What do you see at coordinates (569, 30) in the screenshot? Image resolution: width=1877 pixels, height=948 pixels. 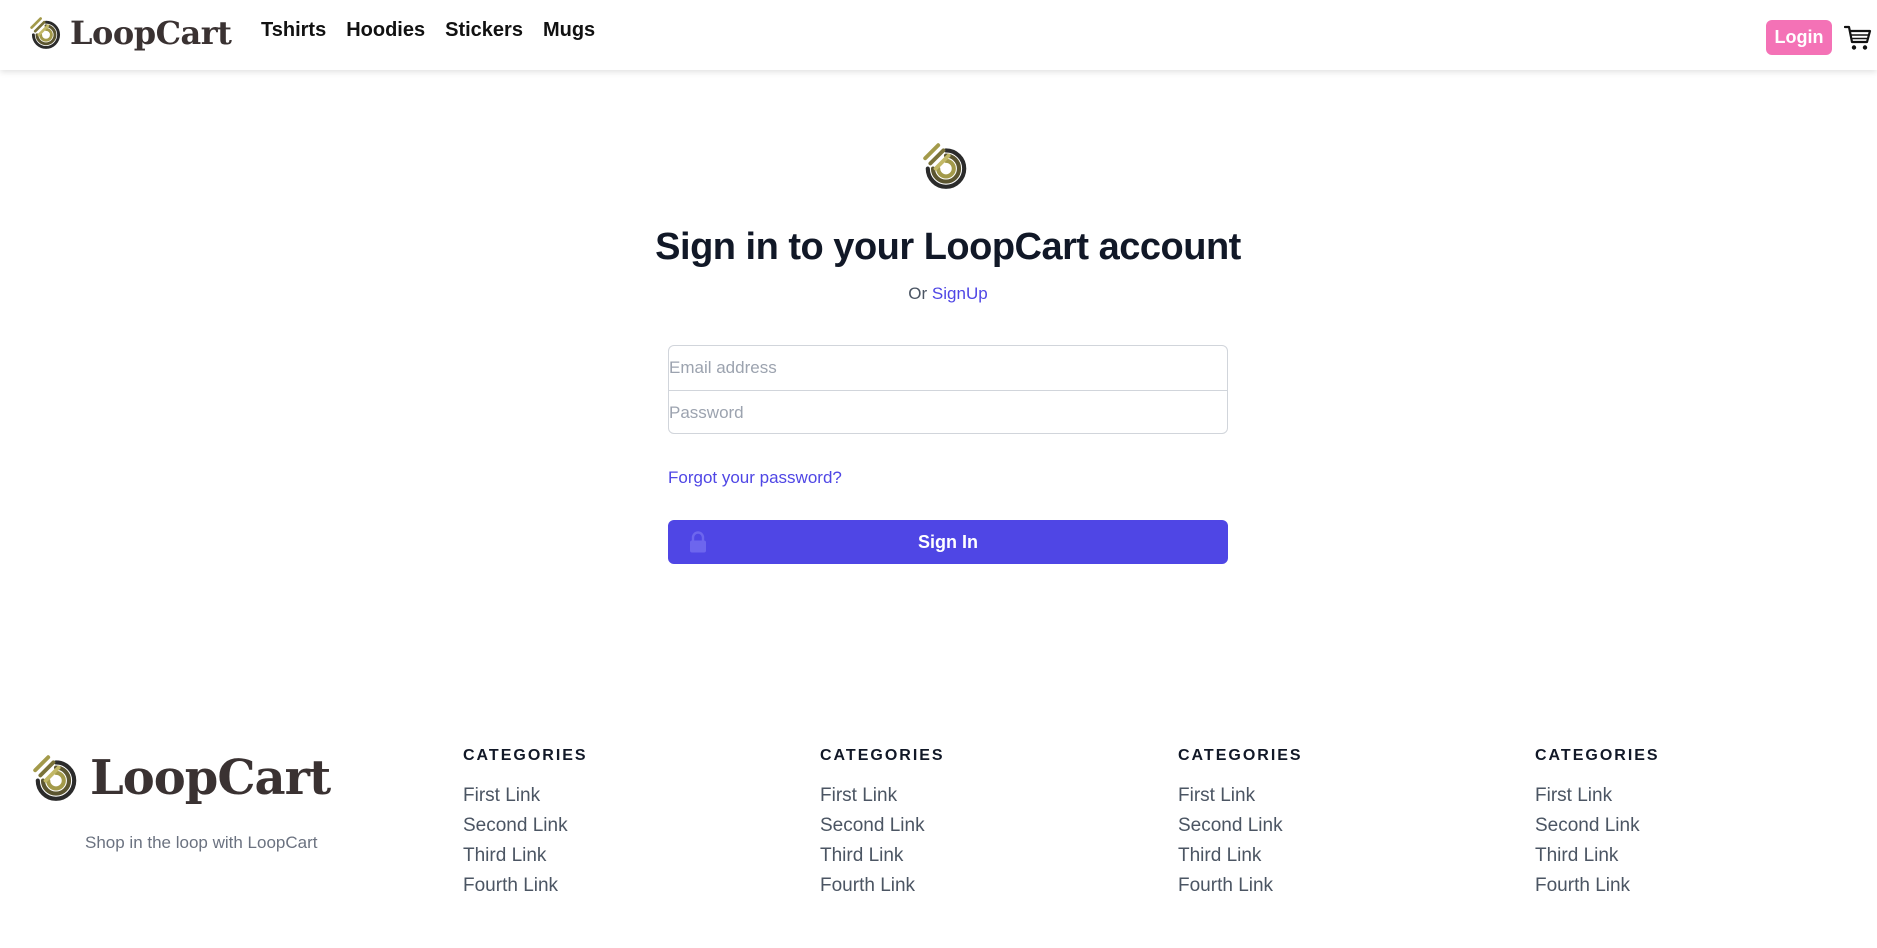 I see `nav-mugs: Mugs` at bounding box center [569, 30].